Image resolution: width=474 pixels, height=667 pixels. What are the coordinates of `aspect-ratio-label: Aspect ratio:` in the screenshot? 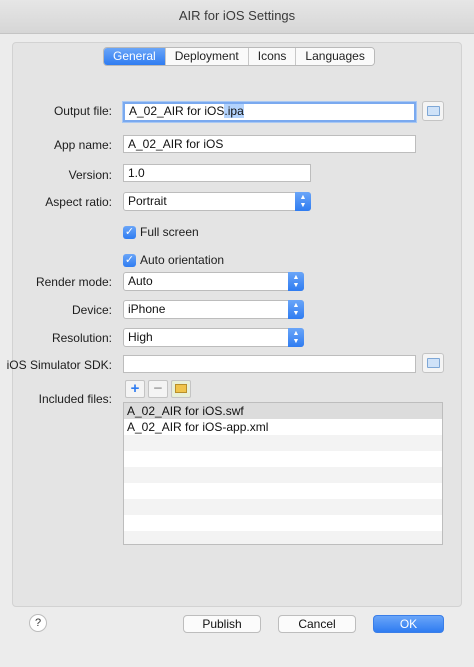 It's located at (78, 202).